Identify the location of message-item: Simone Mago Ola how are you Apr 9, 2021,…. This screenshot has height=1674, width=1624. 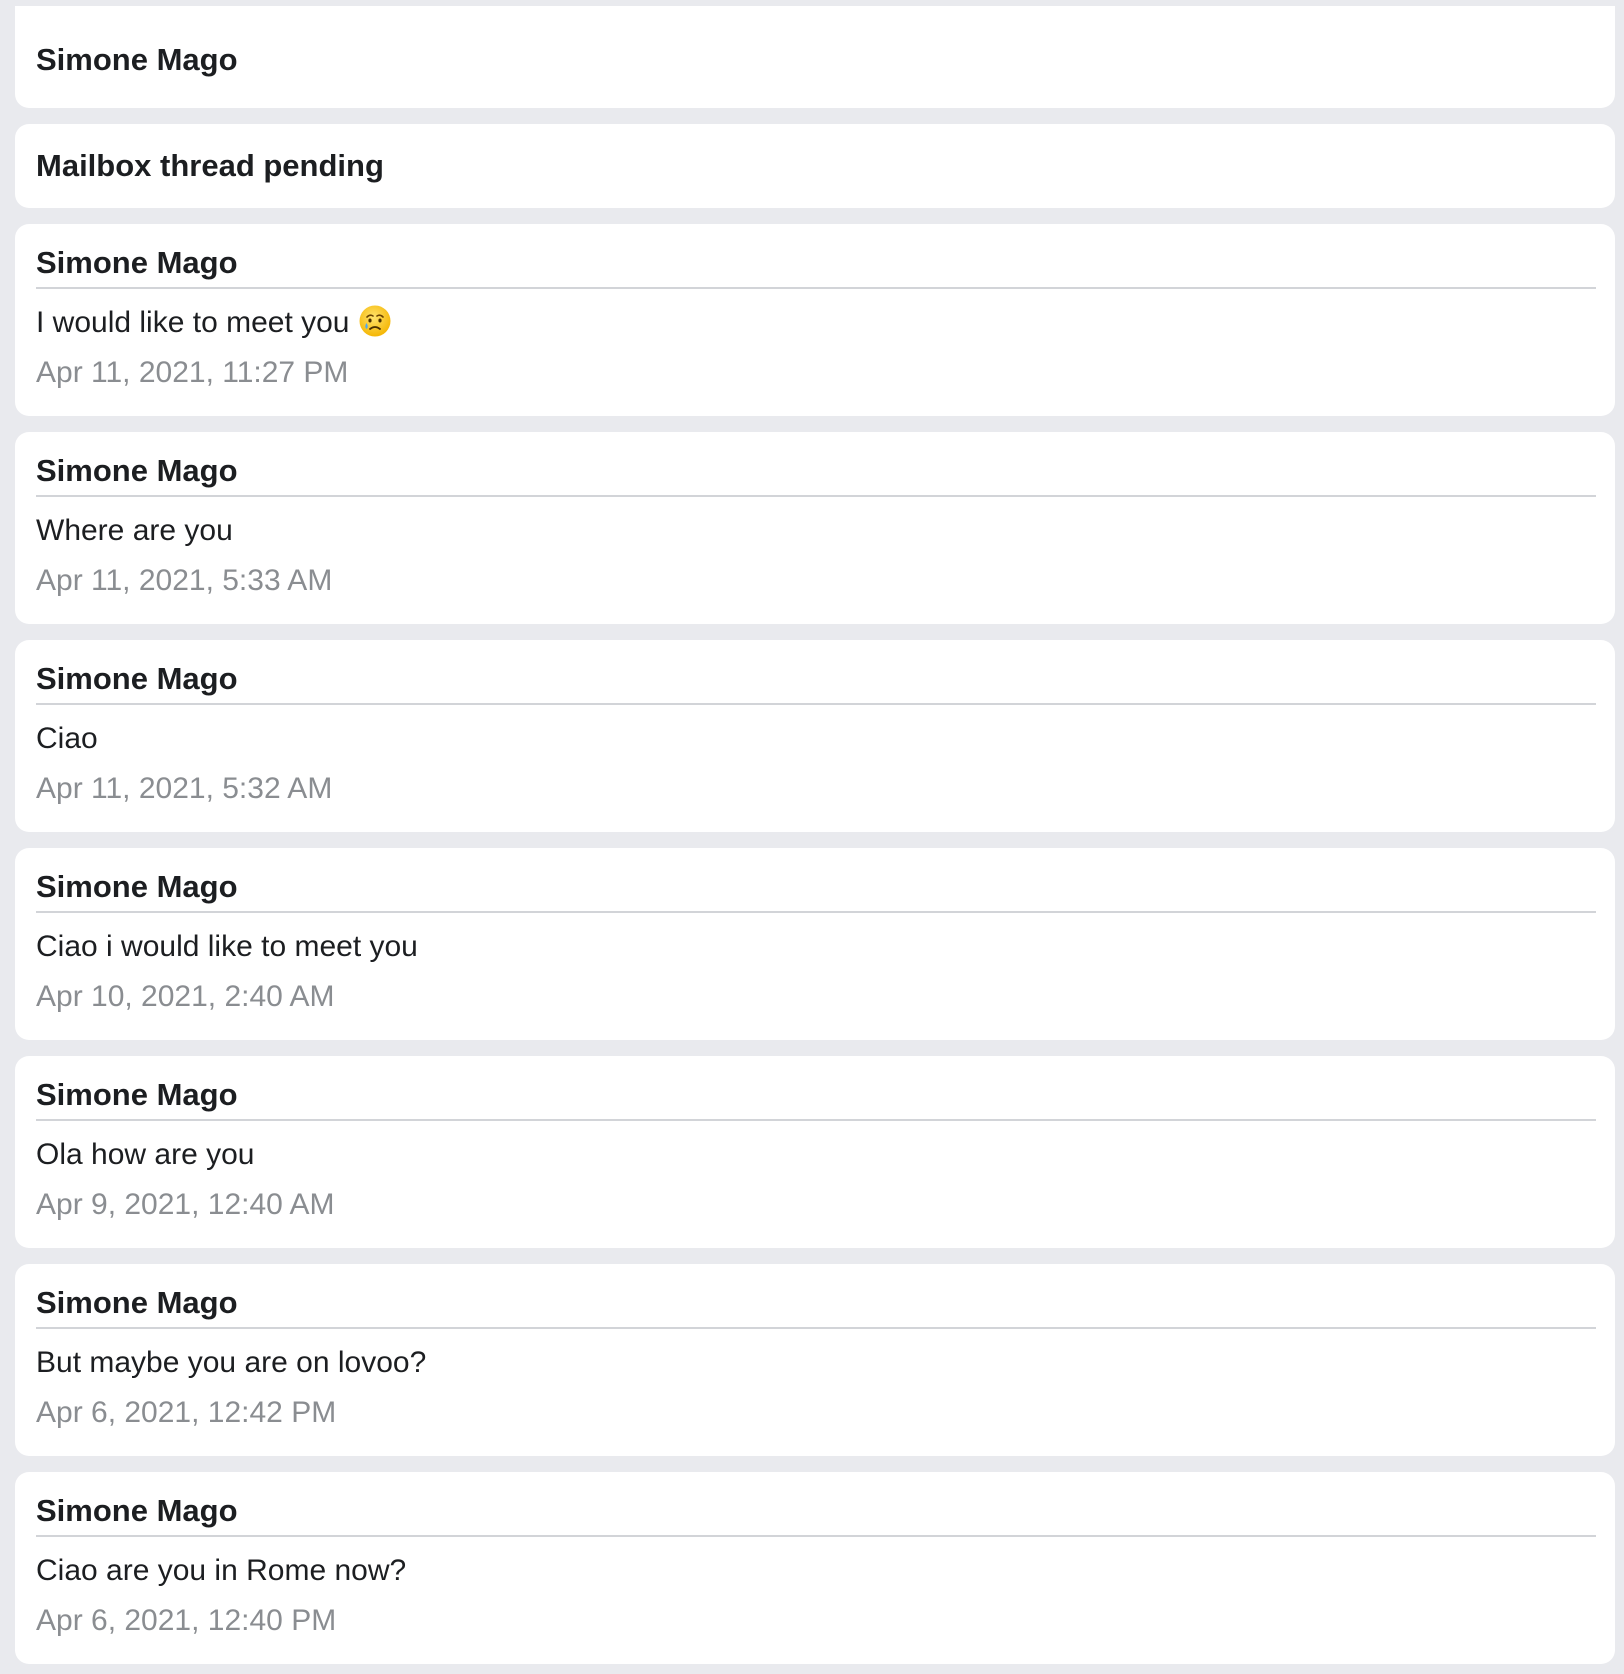
(815, 1152).